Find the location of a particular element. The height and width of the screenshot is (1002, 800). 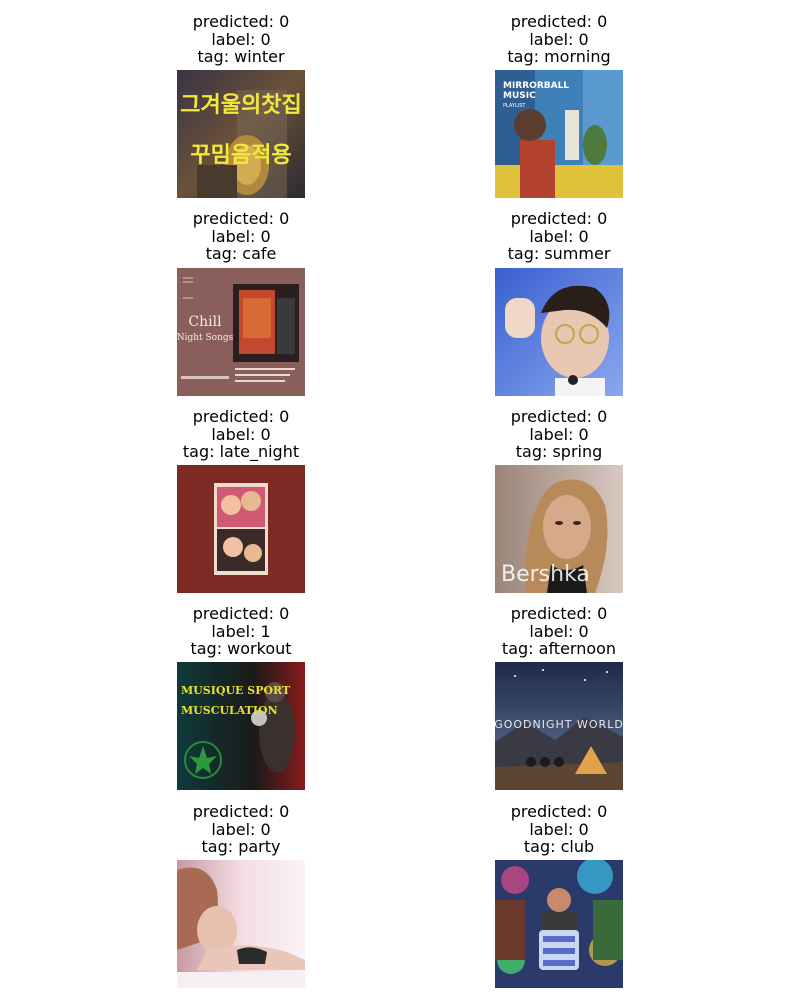

sample-thumbnail: GOODNIGHT WORLD is located at coordinates (559, 726).